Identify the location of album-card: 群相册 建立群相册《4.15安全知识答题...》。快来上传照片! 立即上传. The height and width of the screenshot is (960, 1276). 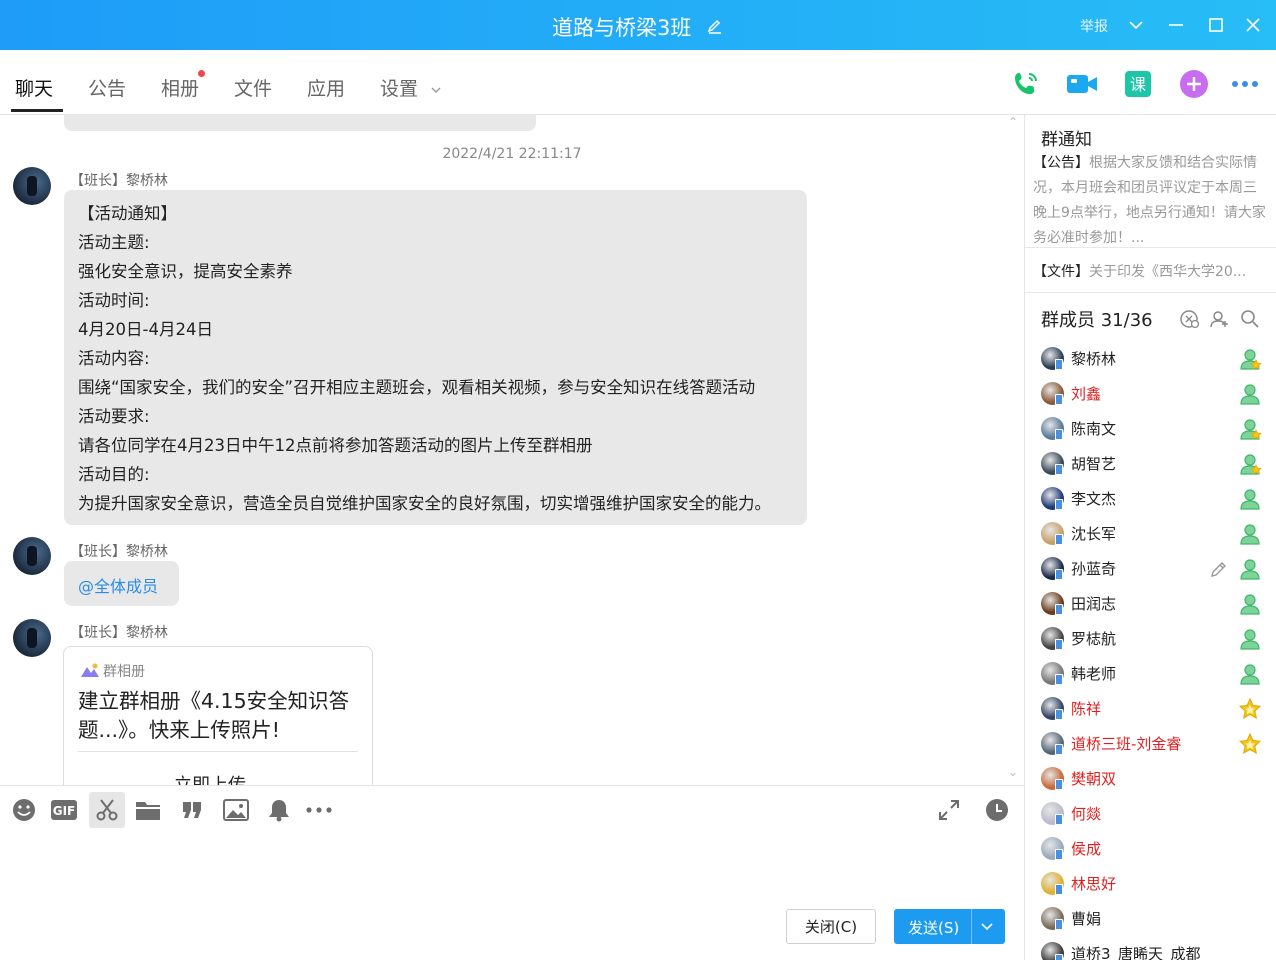
(218, 715).